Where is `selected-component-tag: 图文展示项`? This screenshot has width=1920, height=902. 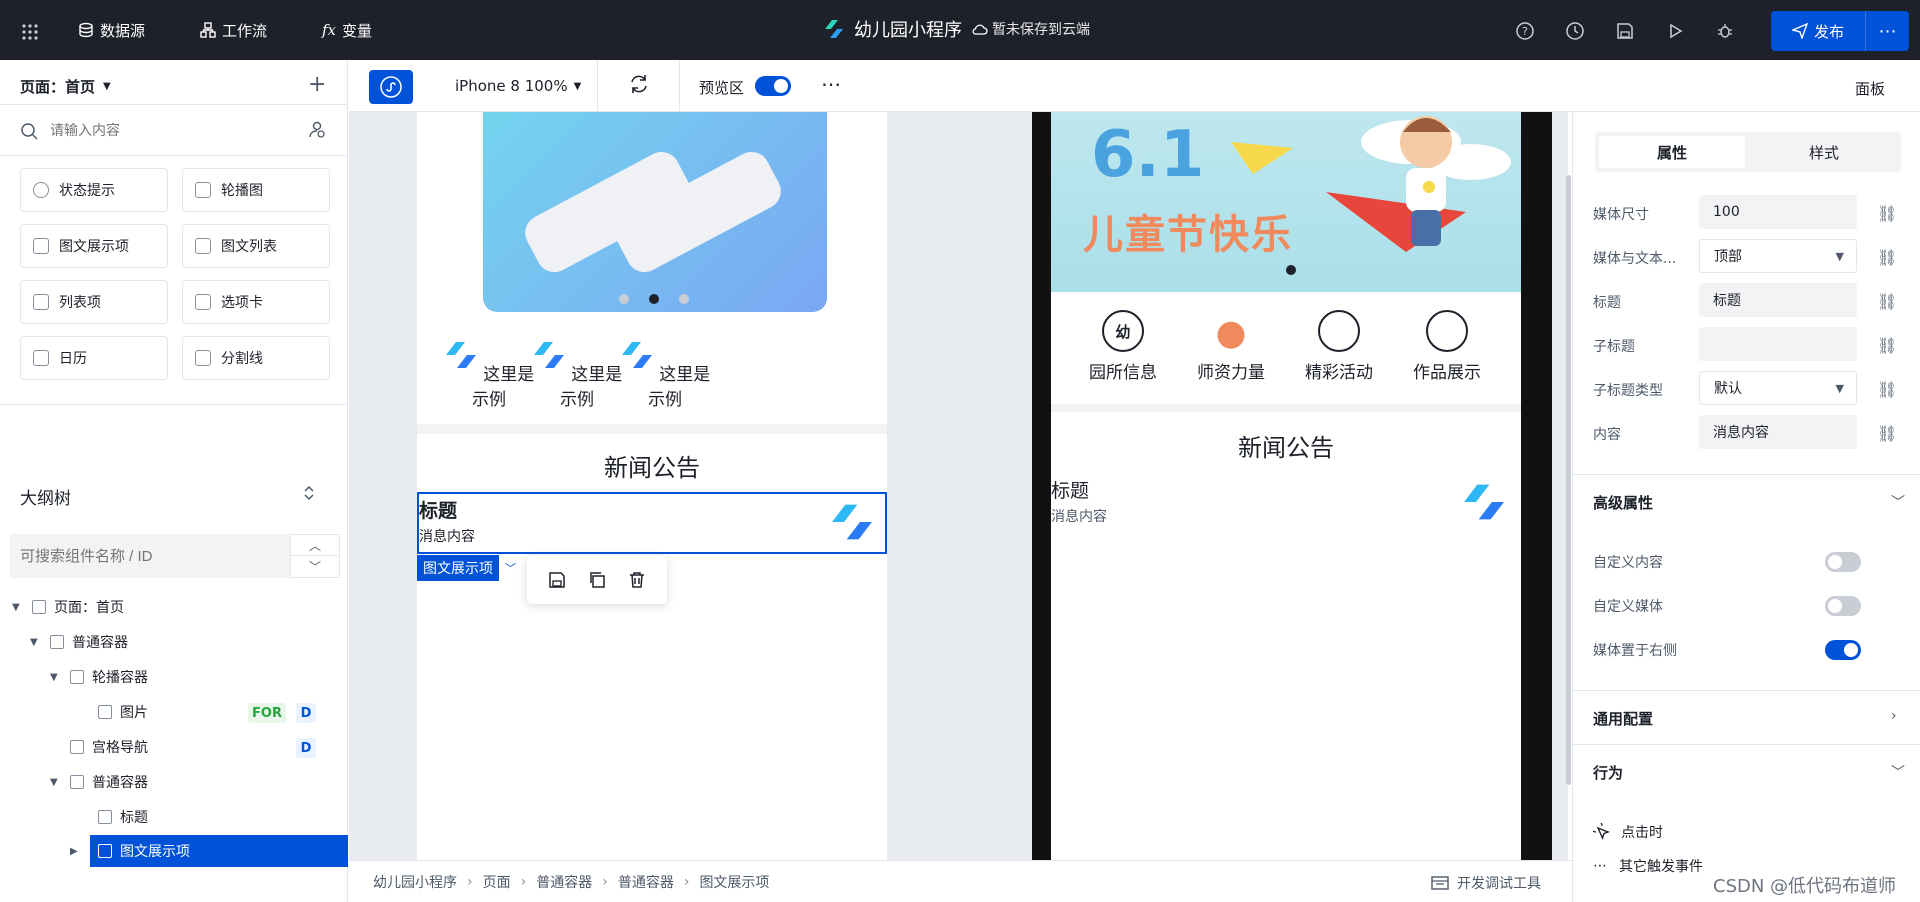
selected-component-tag: 图文展示项 is located at coordinates (458, 568).